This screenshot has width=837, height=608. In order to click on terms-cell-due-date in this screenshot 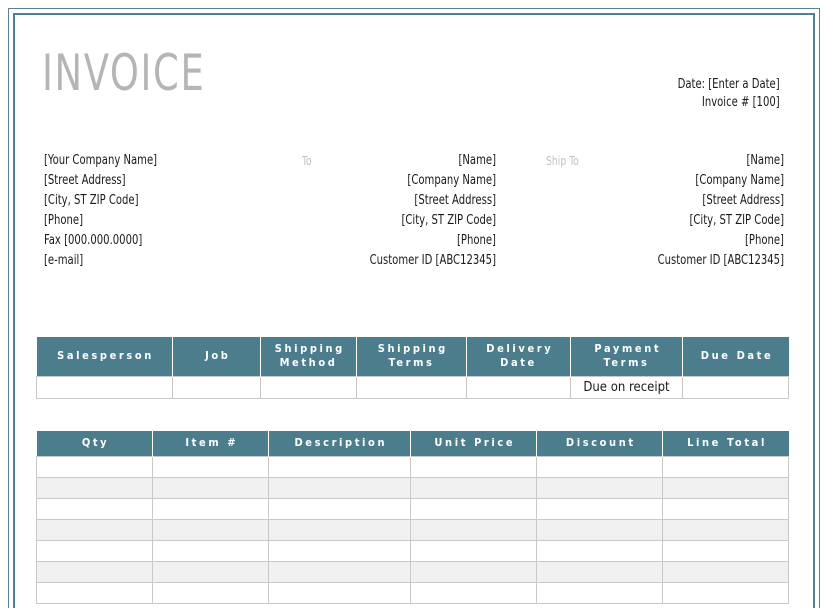, I will do `click(735, 387)`.